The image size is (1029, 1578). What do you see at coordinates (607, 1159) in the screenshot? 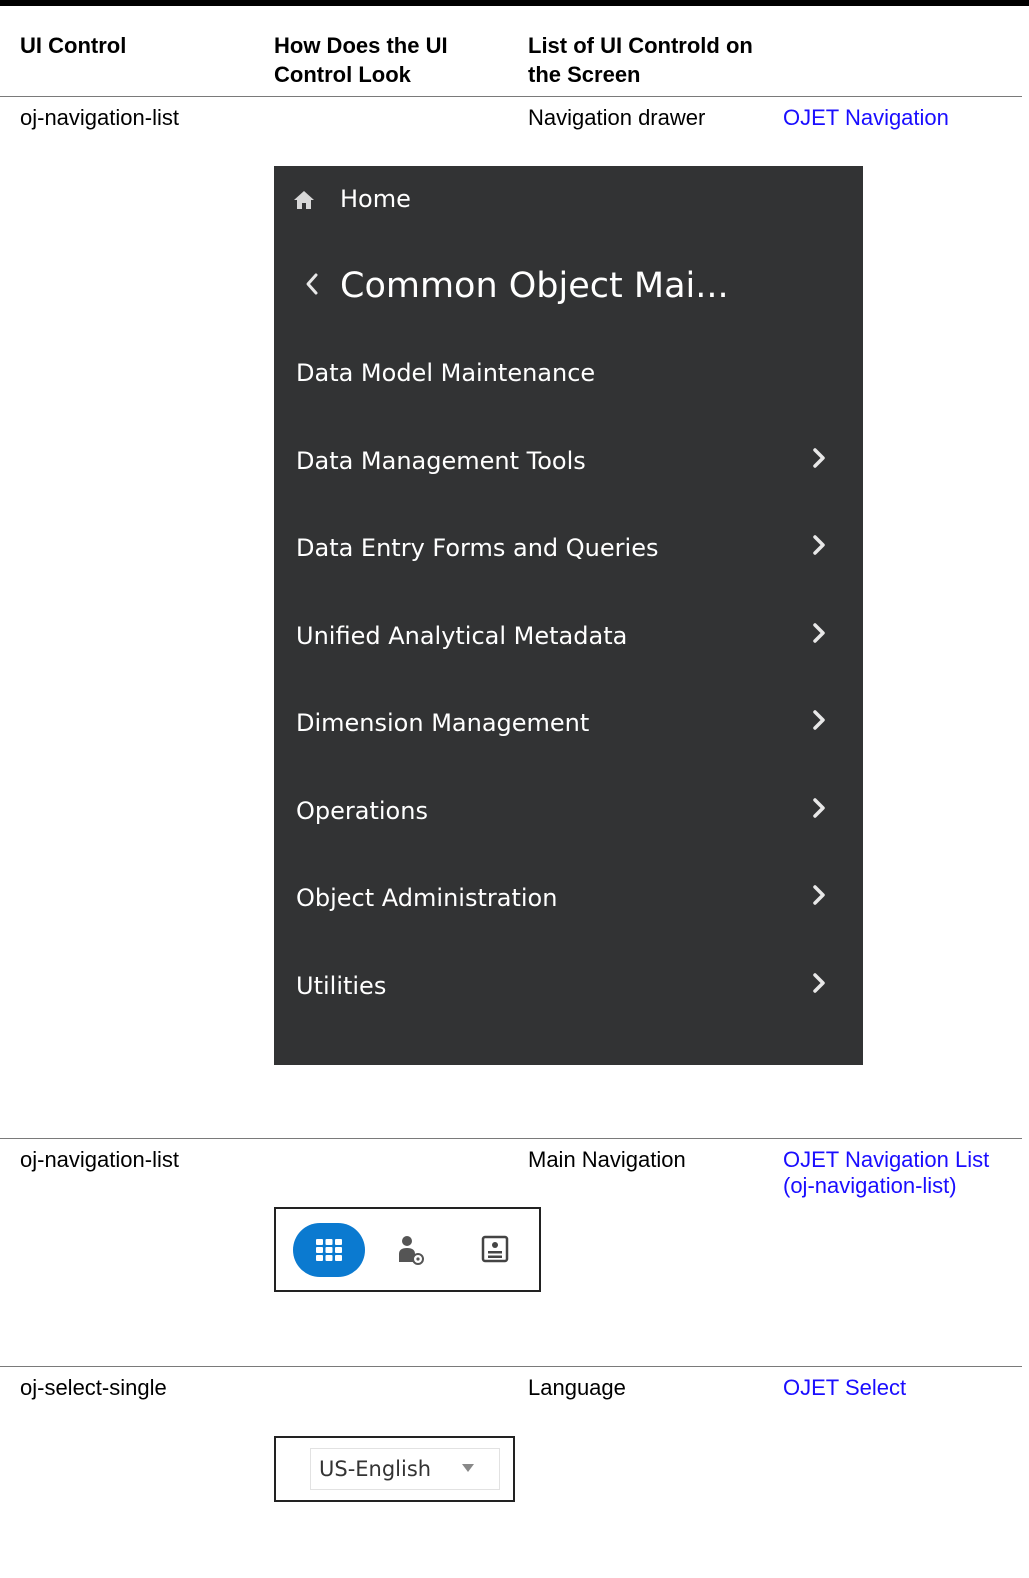
I see `row-2-screen-control: Main Navigation` at bounding box center [607, 1159].